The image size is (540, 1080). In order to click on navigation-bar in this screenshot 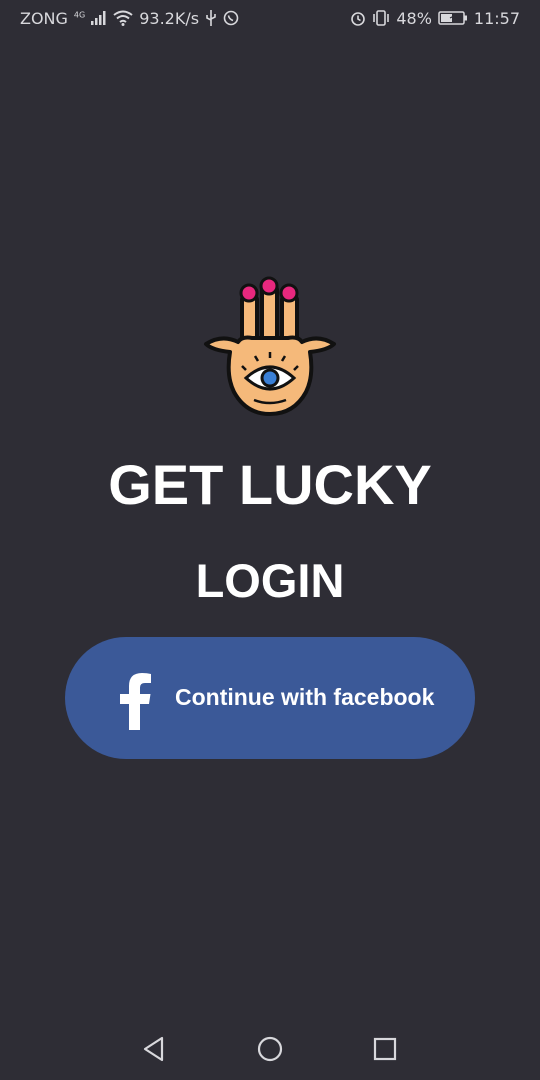, I will do `click(270, 1048)`.